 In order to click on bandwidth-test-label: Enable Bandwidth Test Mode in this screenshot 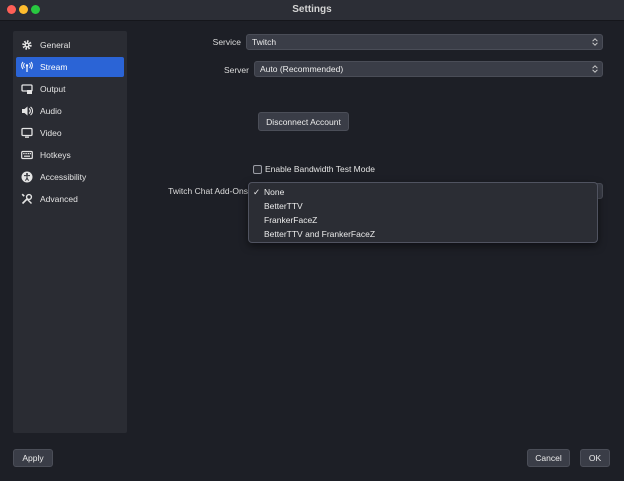, I will do `click(320, 169)`.